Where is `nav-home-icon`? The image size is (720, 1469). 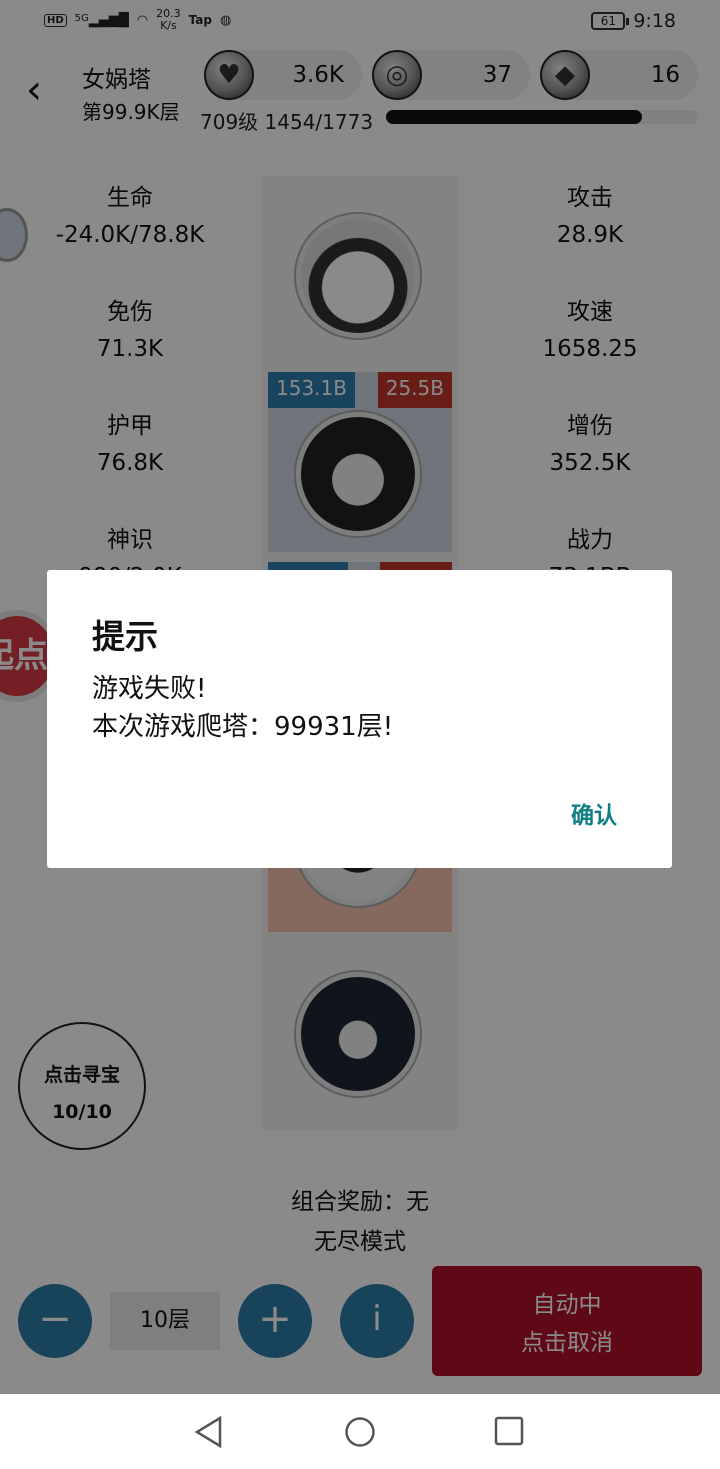
nav-home-icon is located at coordinates (360, 1432).